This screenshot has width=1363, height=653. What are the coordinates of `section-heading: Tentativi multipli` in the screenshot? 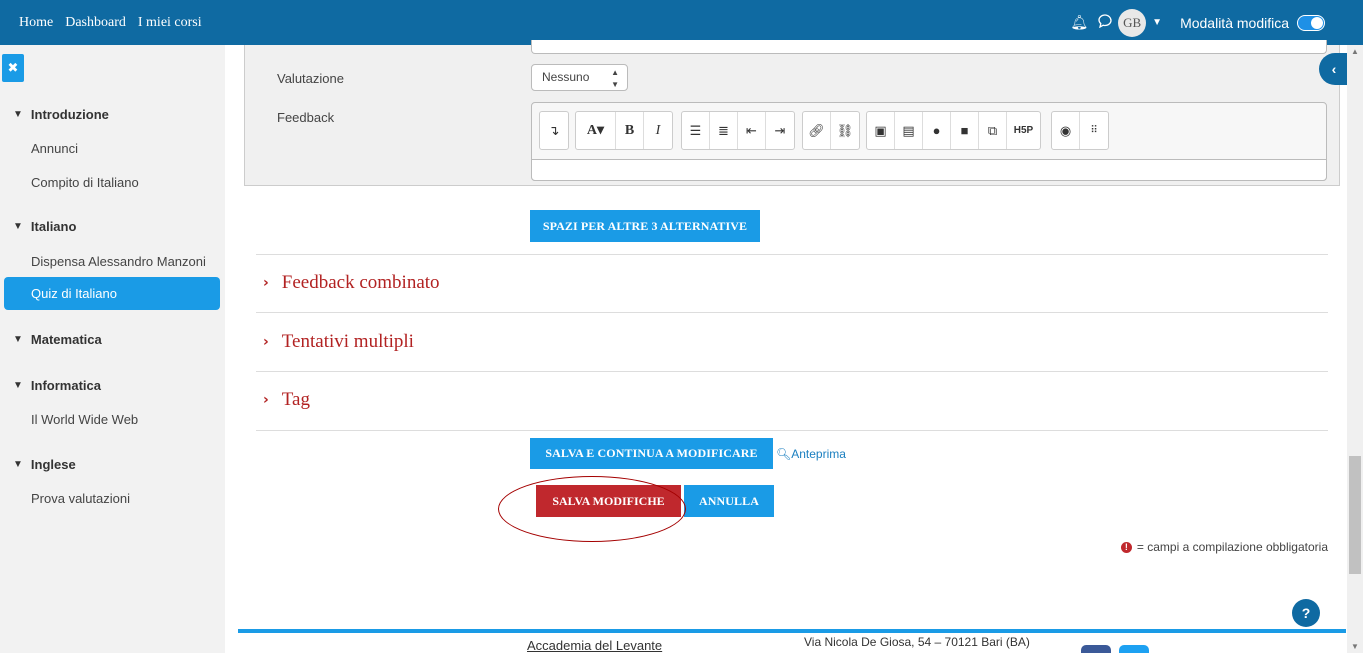 It's located at (347, 341).